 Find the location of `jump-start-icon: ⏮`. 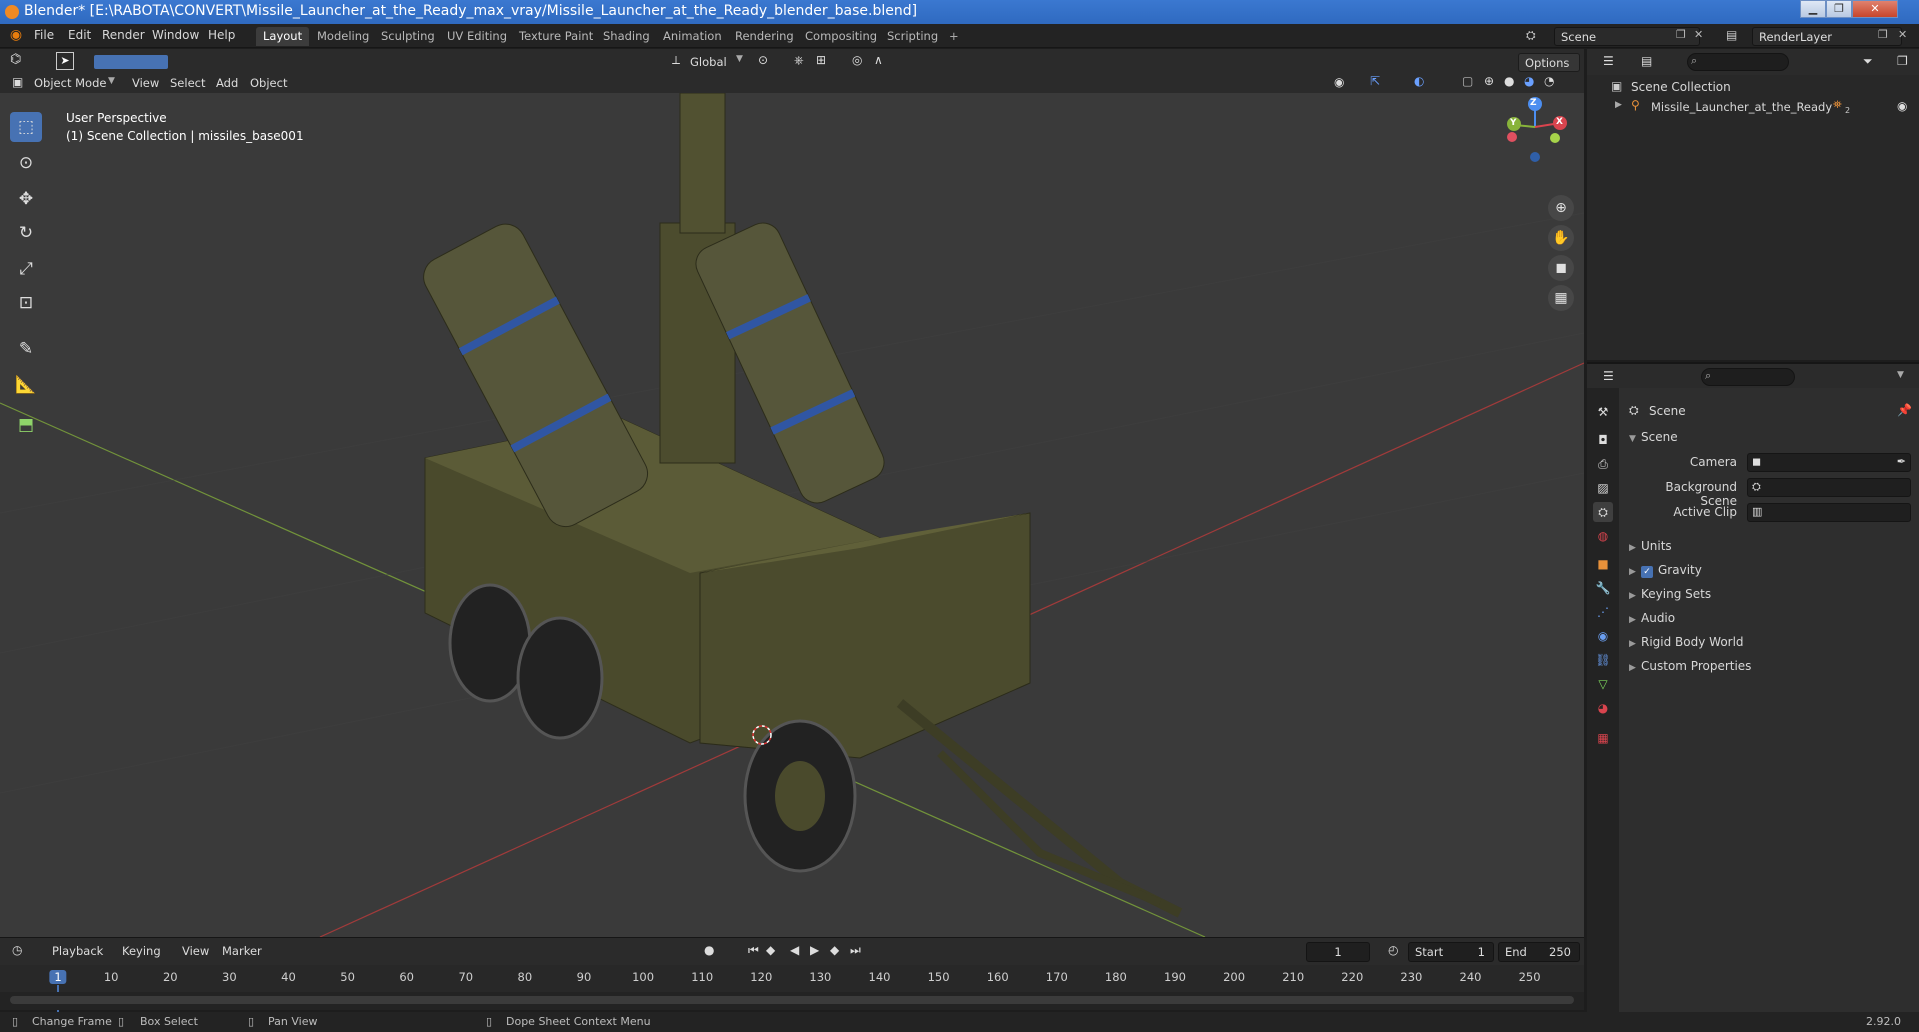

jump-start-icon: ⏮ is located at coordinates (753, 950).